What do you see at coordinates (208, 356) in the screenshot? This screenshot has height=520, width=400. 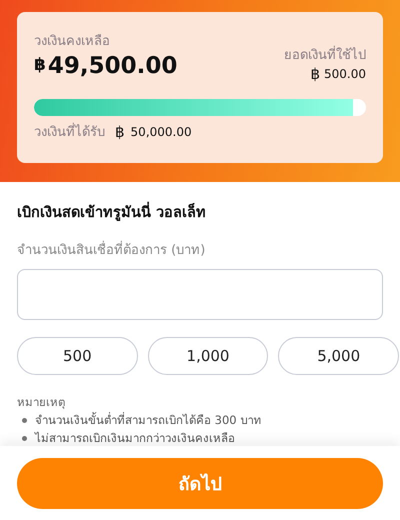 I see `amount-chip: 1,000` at bounding box center [208, 356].